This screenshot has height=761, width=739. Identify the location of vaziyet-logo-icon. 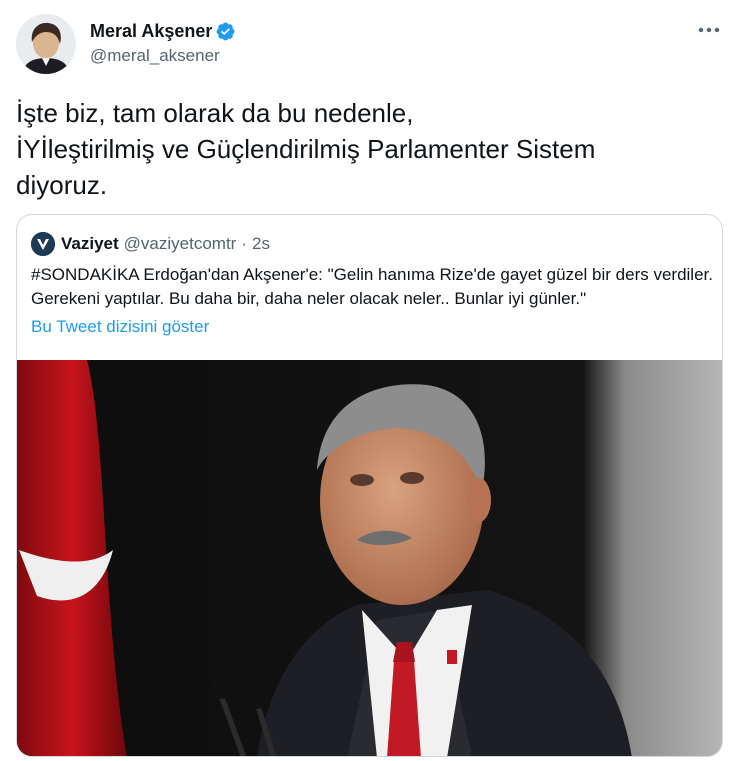
(43, 244).